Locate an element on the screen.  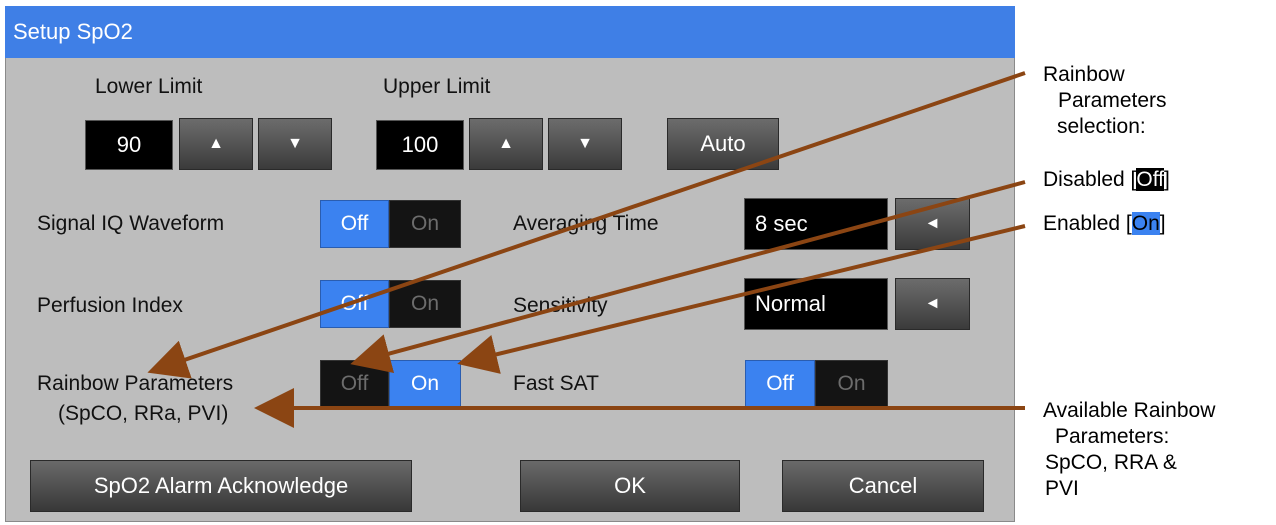
annotation-line: Rainbow is located at coordinates (1084, 74).